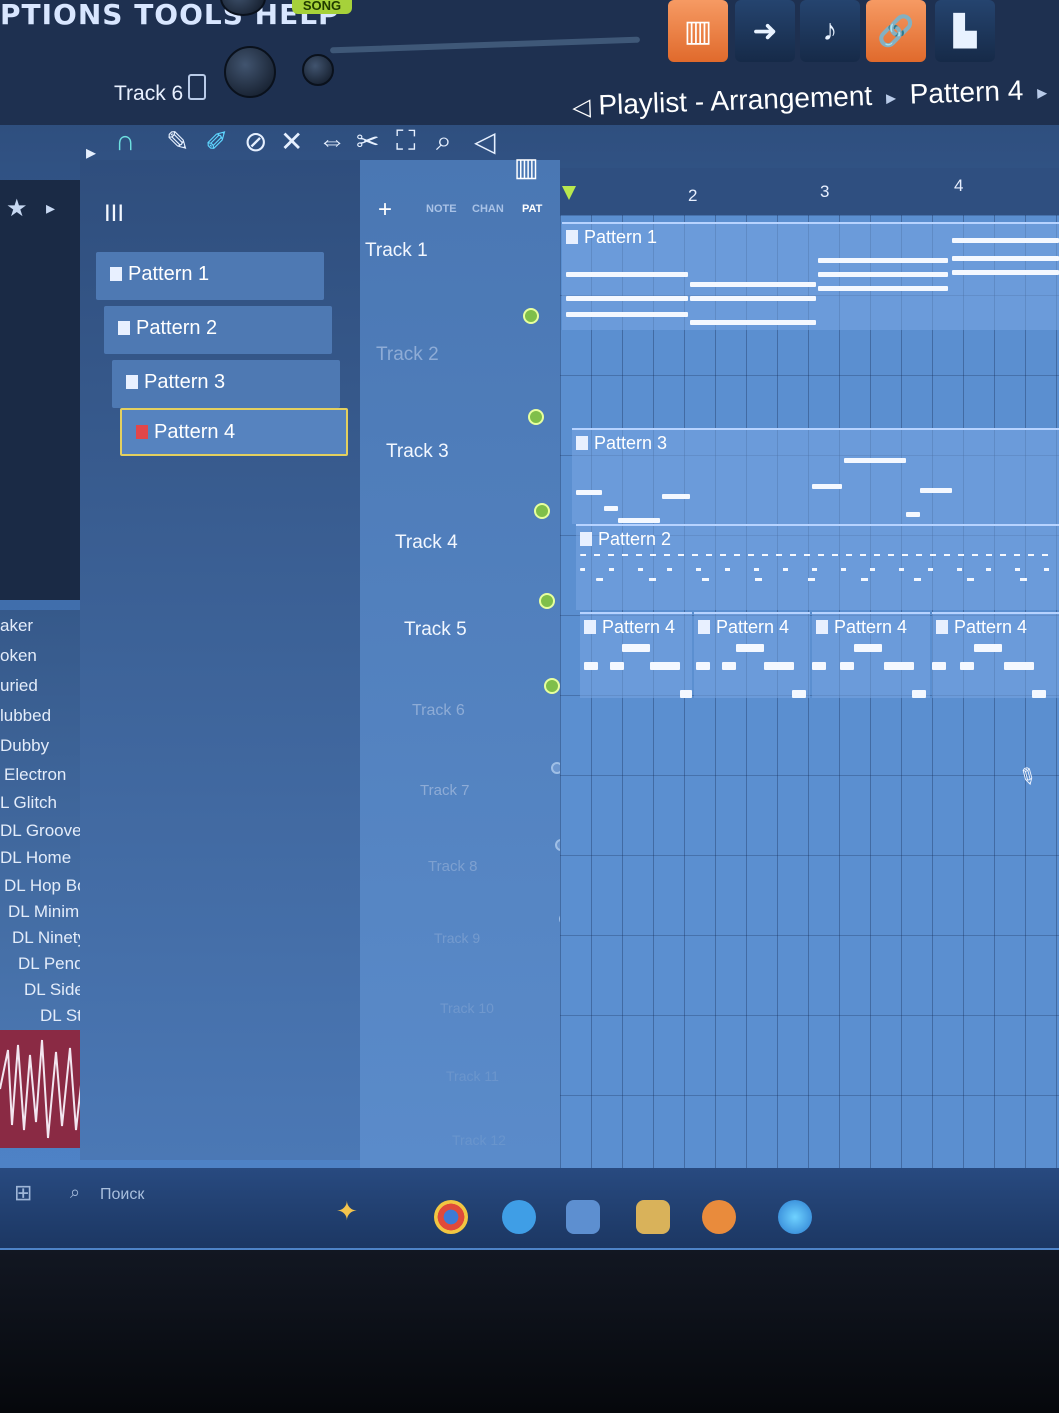  Describe the element at coordinates (536, 417) in the screenshot. I see `track-2-dot` at that location.